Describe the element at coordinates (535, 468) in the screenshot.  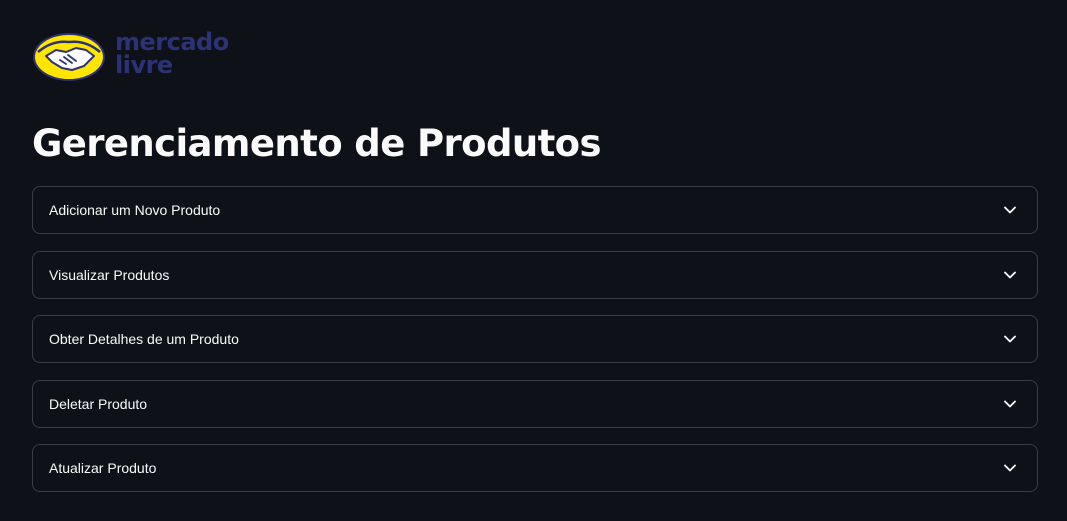
I see `expander-update-product: Atualizar Produto` at that location.